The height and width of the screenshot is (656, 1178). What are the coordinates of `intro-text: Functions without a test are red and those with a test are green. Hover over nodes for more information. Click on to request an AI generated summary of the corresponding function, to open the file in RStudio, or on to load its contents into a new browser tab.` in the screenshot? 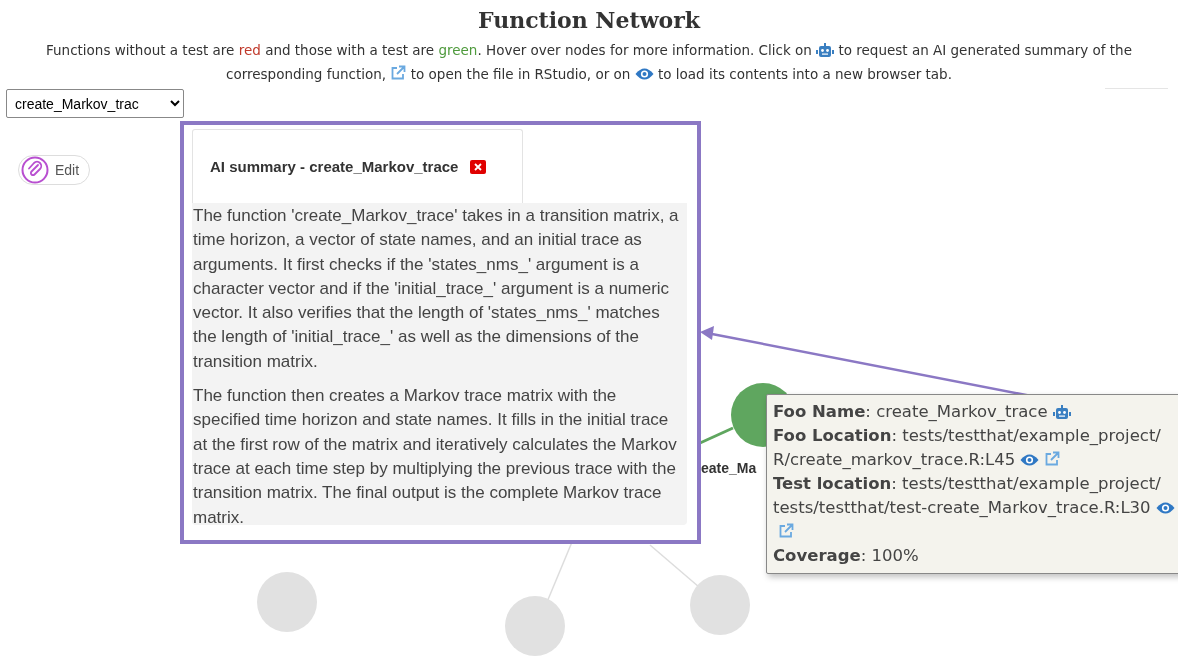 It's located at (589, 62).